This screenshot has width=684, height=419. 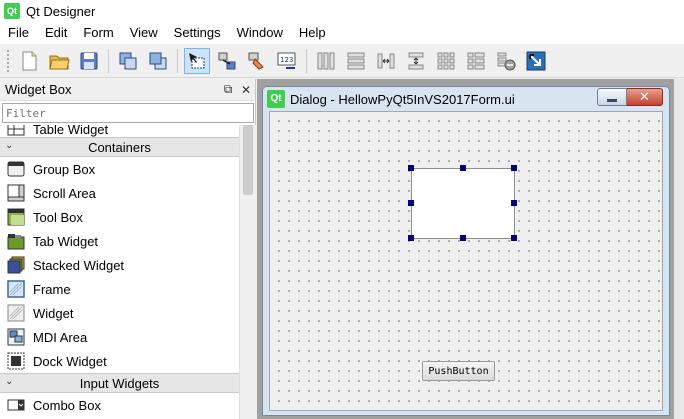 I want to click on menu-settings: Settings, so click(x=197, y=33).